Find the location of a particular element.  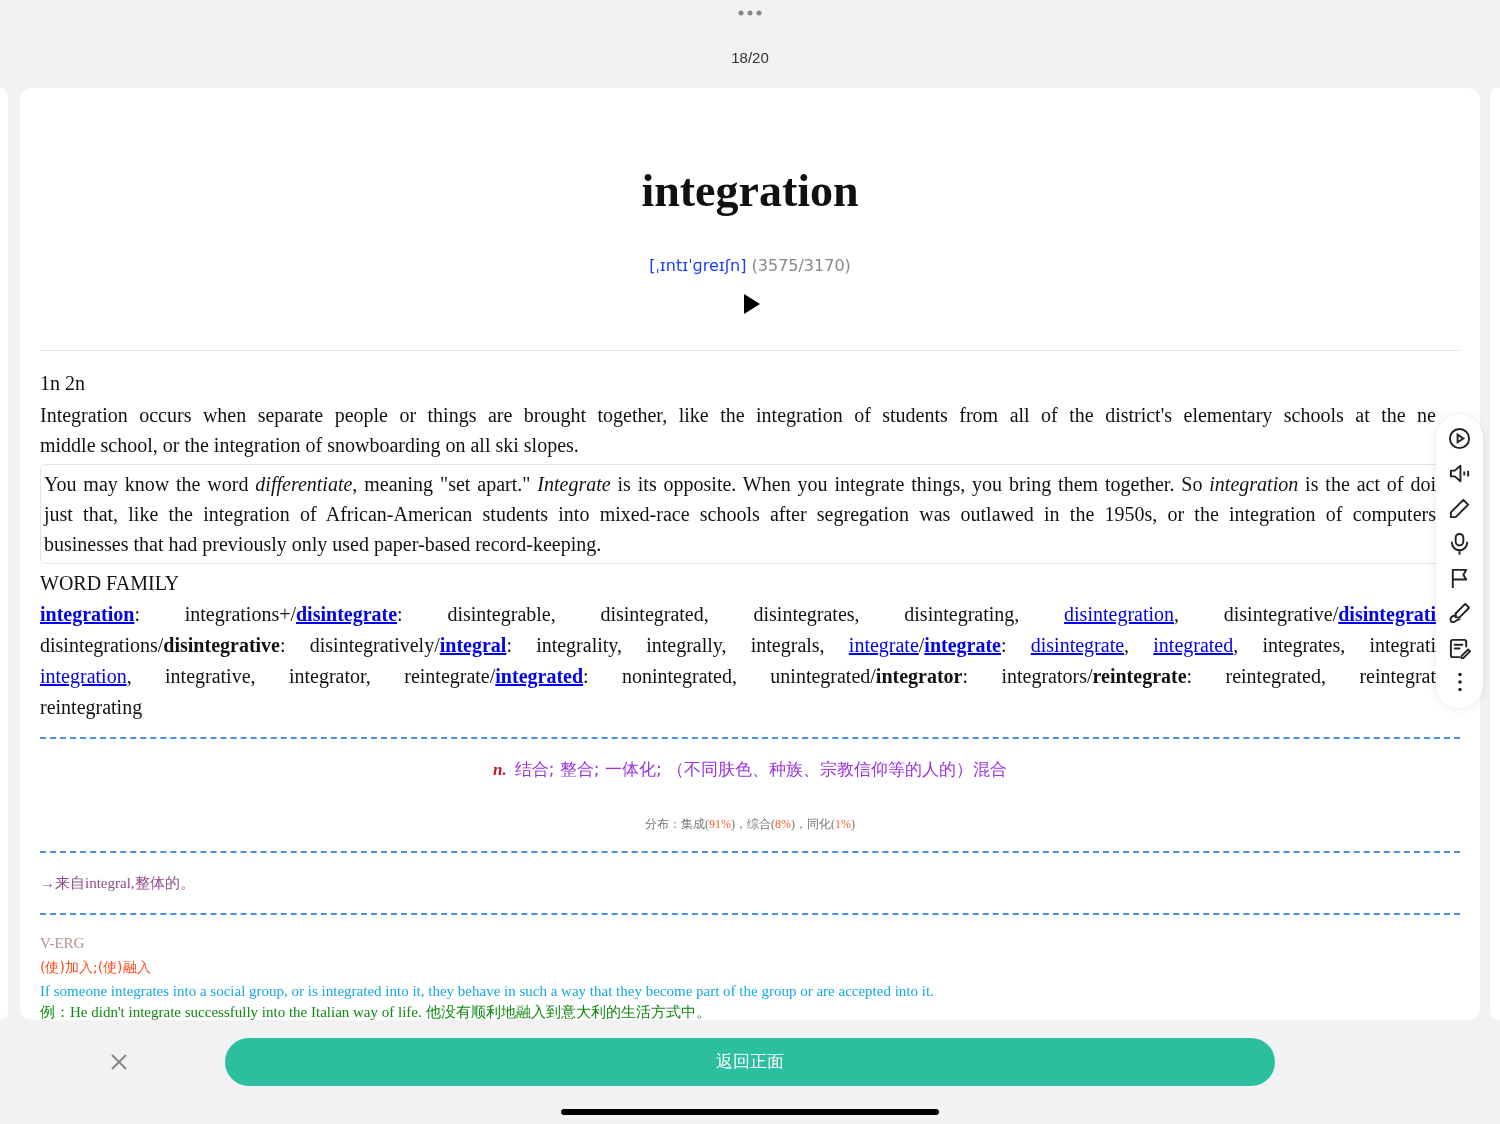

note-line: businesses that had previously only used paper-based record-keeping. is located at coordinates (323, 545).